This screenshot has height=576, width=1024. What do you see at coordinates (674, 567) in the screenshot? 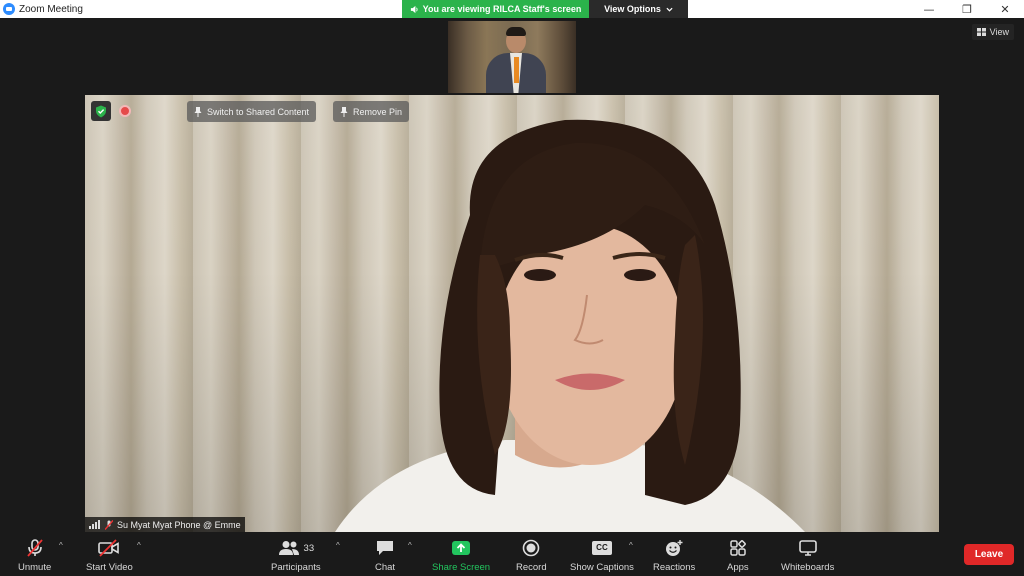
I see `reactions-label: Reactions` at bounding box center [674, 567].